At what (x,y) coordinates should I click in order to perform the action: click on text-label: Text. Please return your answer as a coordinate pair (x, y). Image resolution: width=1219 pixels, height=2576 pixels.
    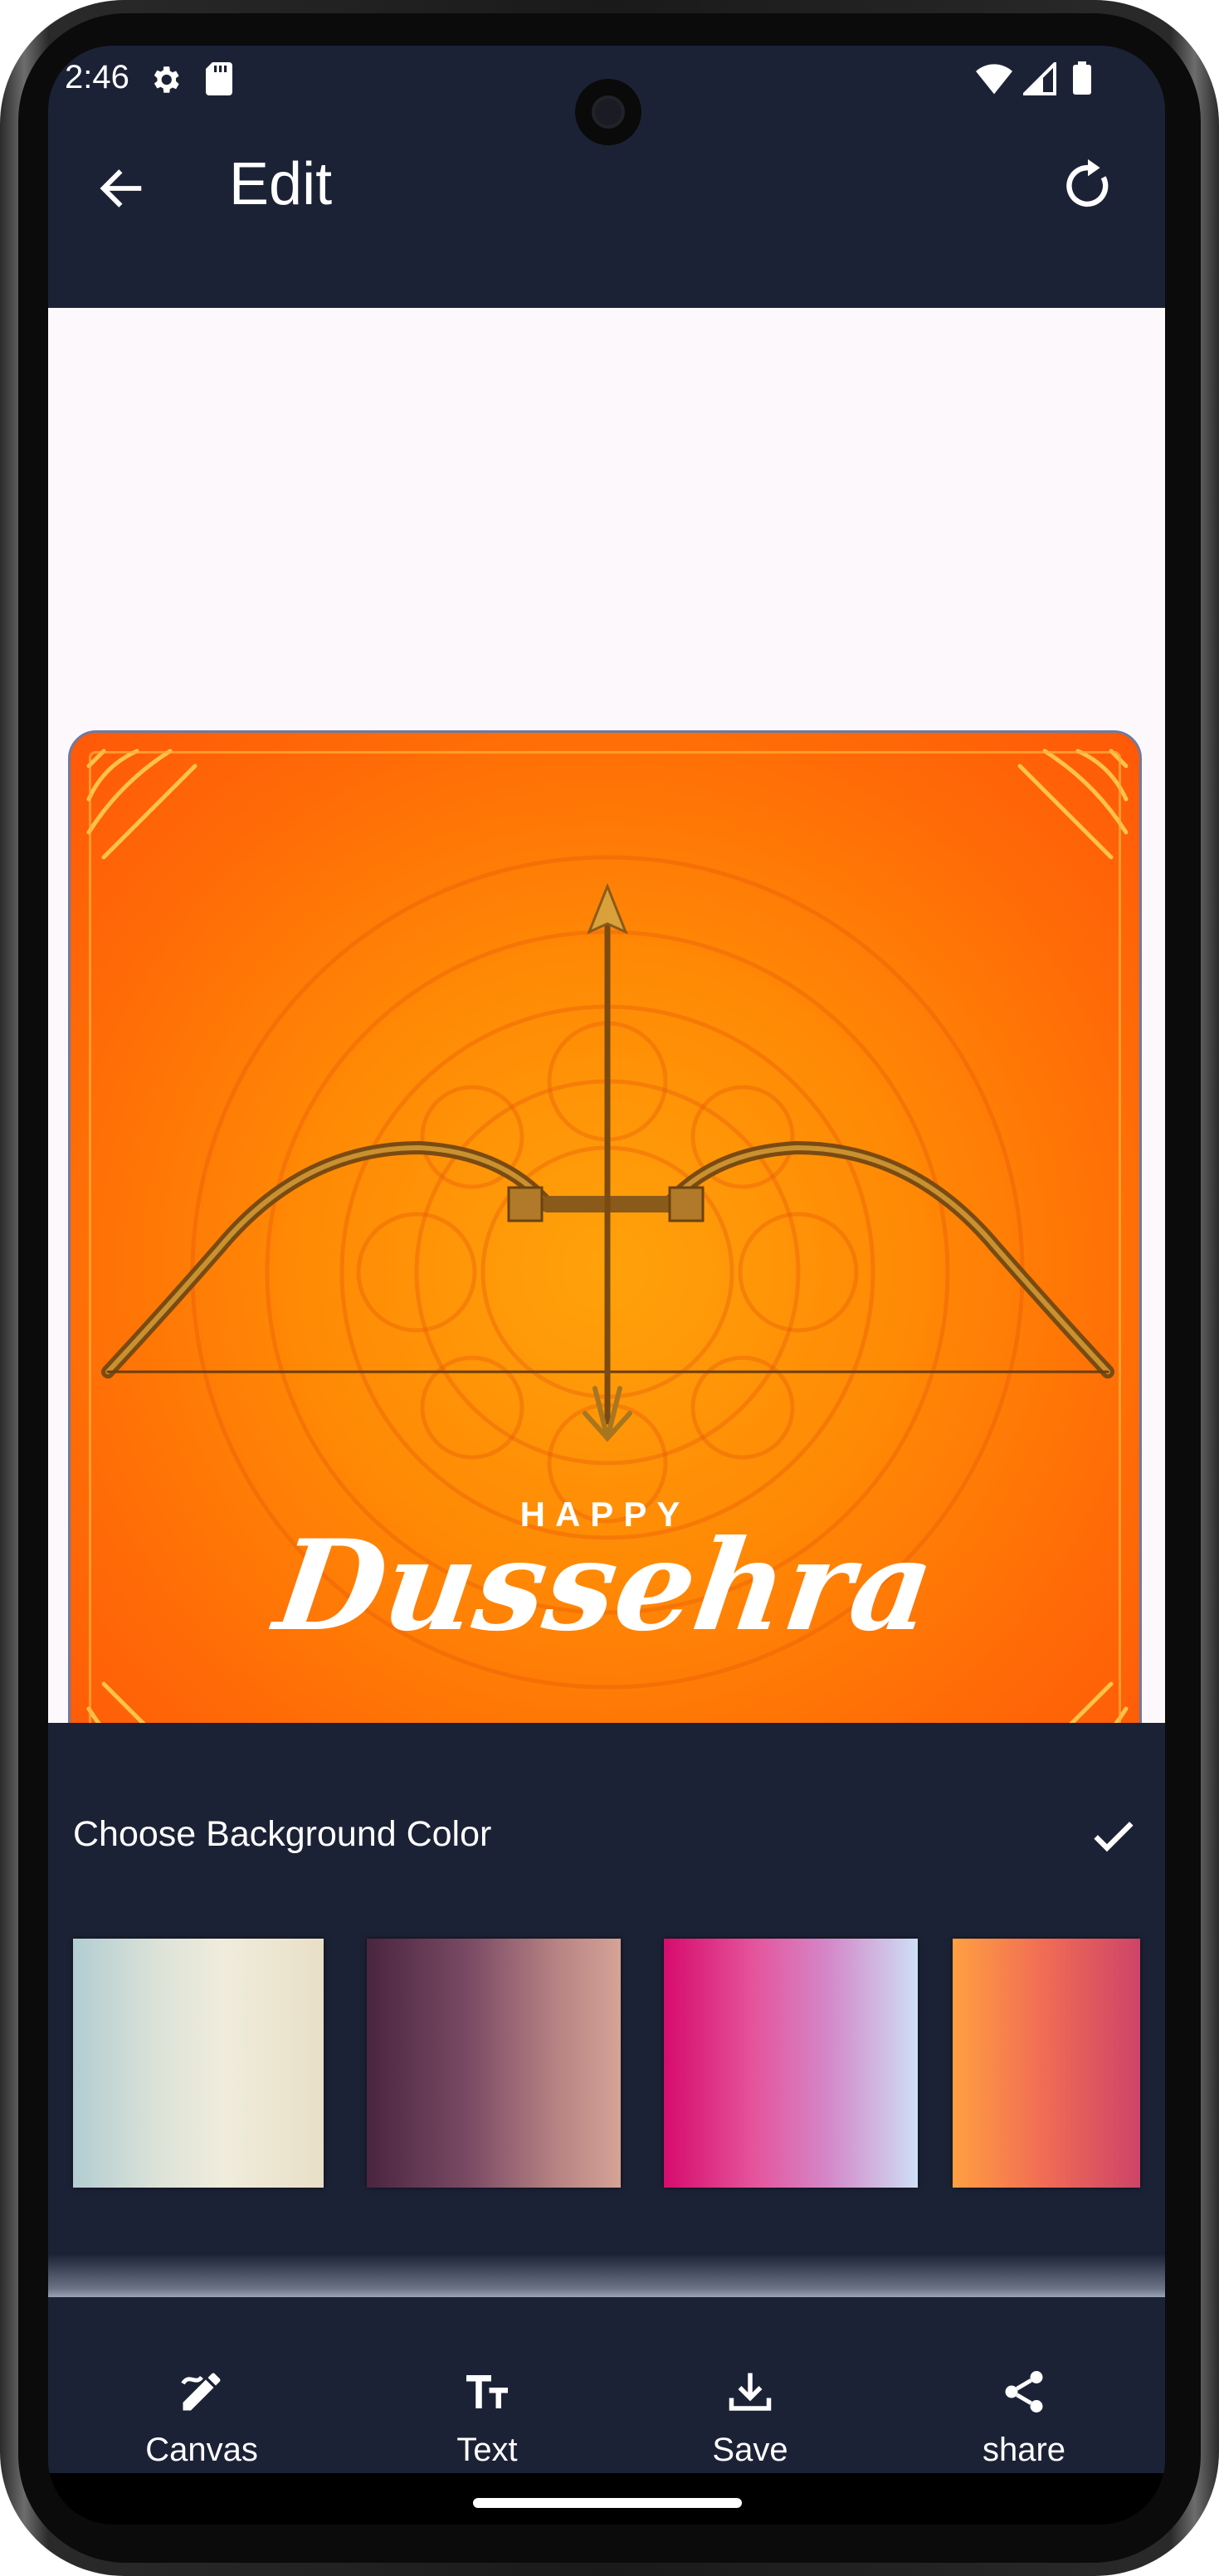
    Looking at the image, I should click on (487, 2450).